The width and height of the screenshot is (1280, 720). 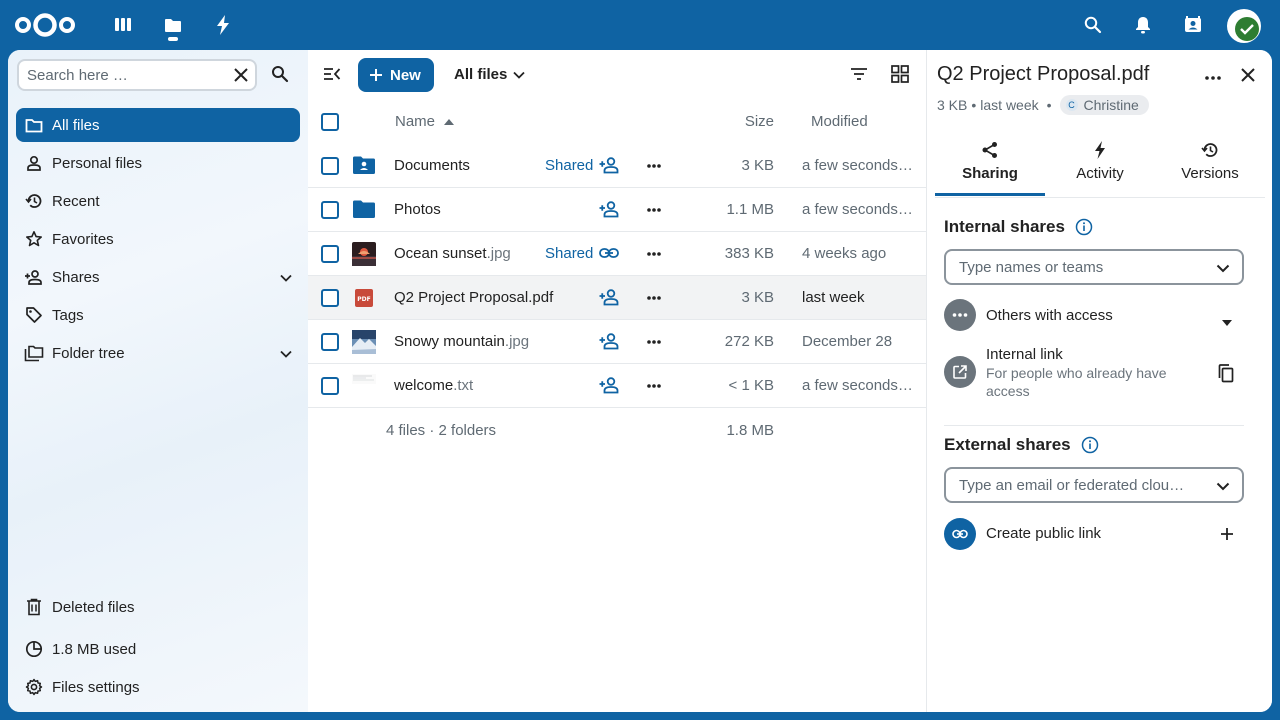 I want to click on nav-item-folder-tree: Folder tree, so click(x=158, y=353).